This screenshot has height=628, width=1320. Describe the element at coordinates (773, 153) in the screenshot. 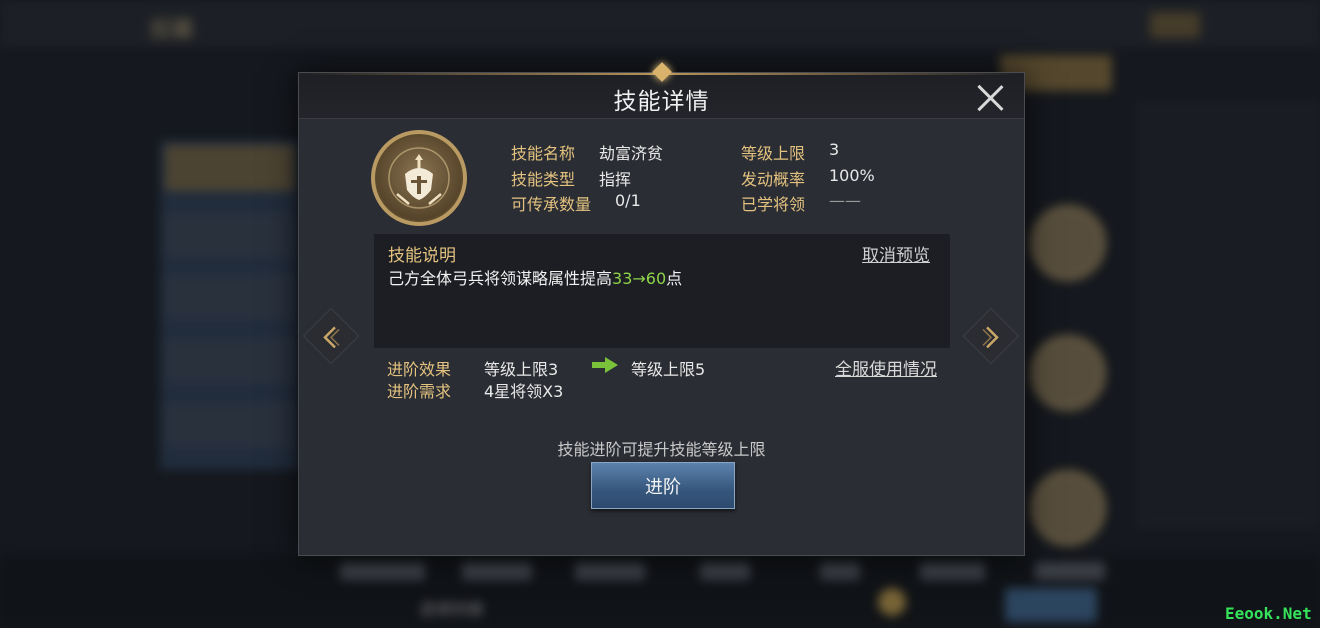

I see `level-cap-label: 等级上限` at that location.